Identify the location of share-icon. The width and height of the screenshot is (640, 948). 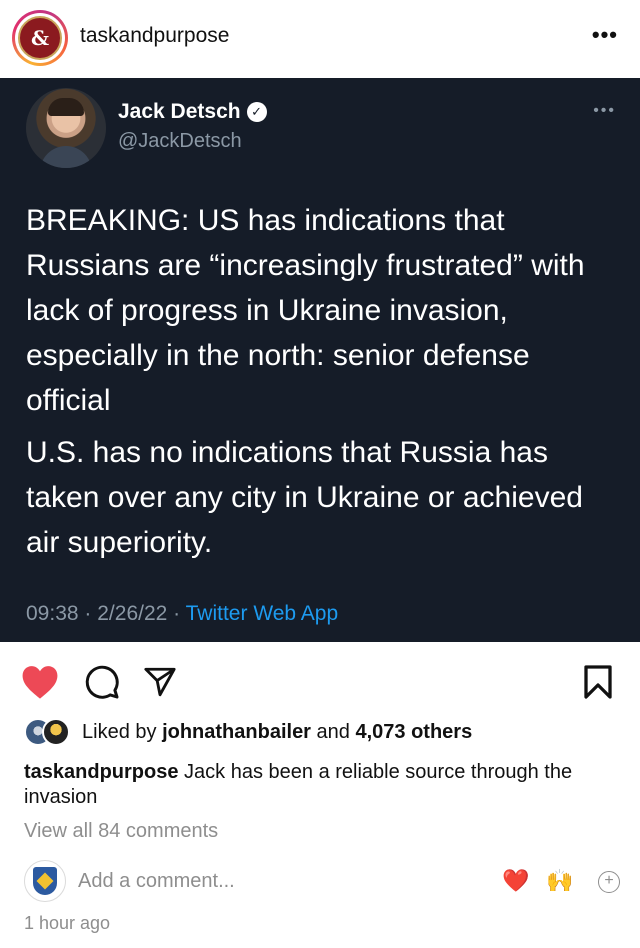
(160, 682).